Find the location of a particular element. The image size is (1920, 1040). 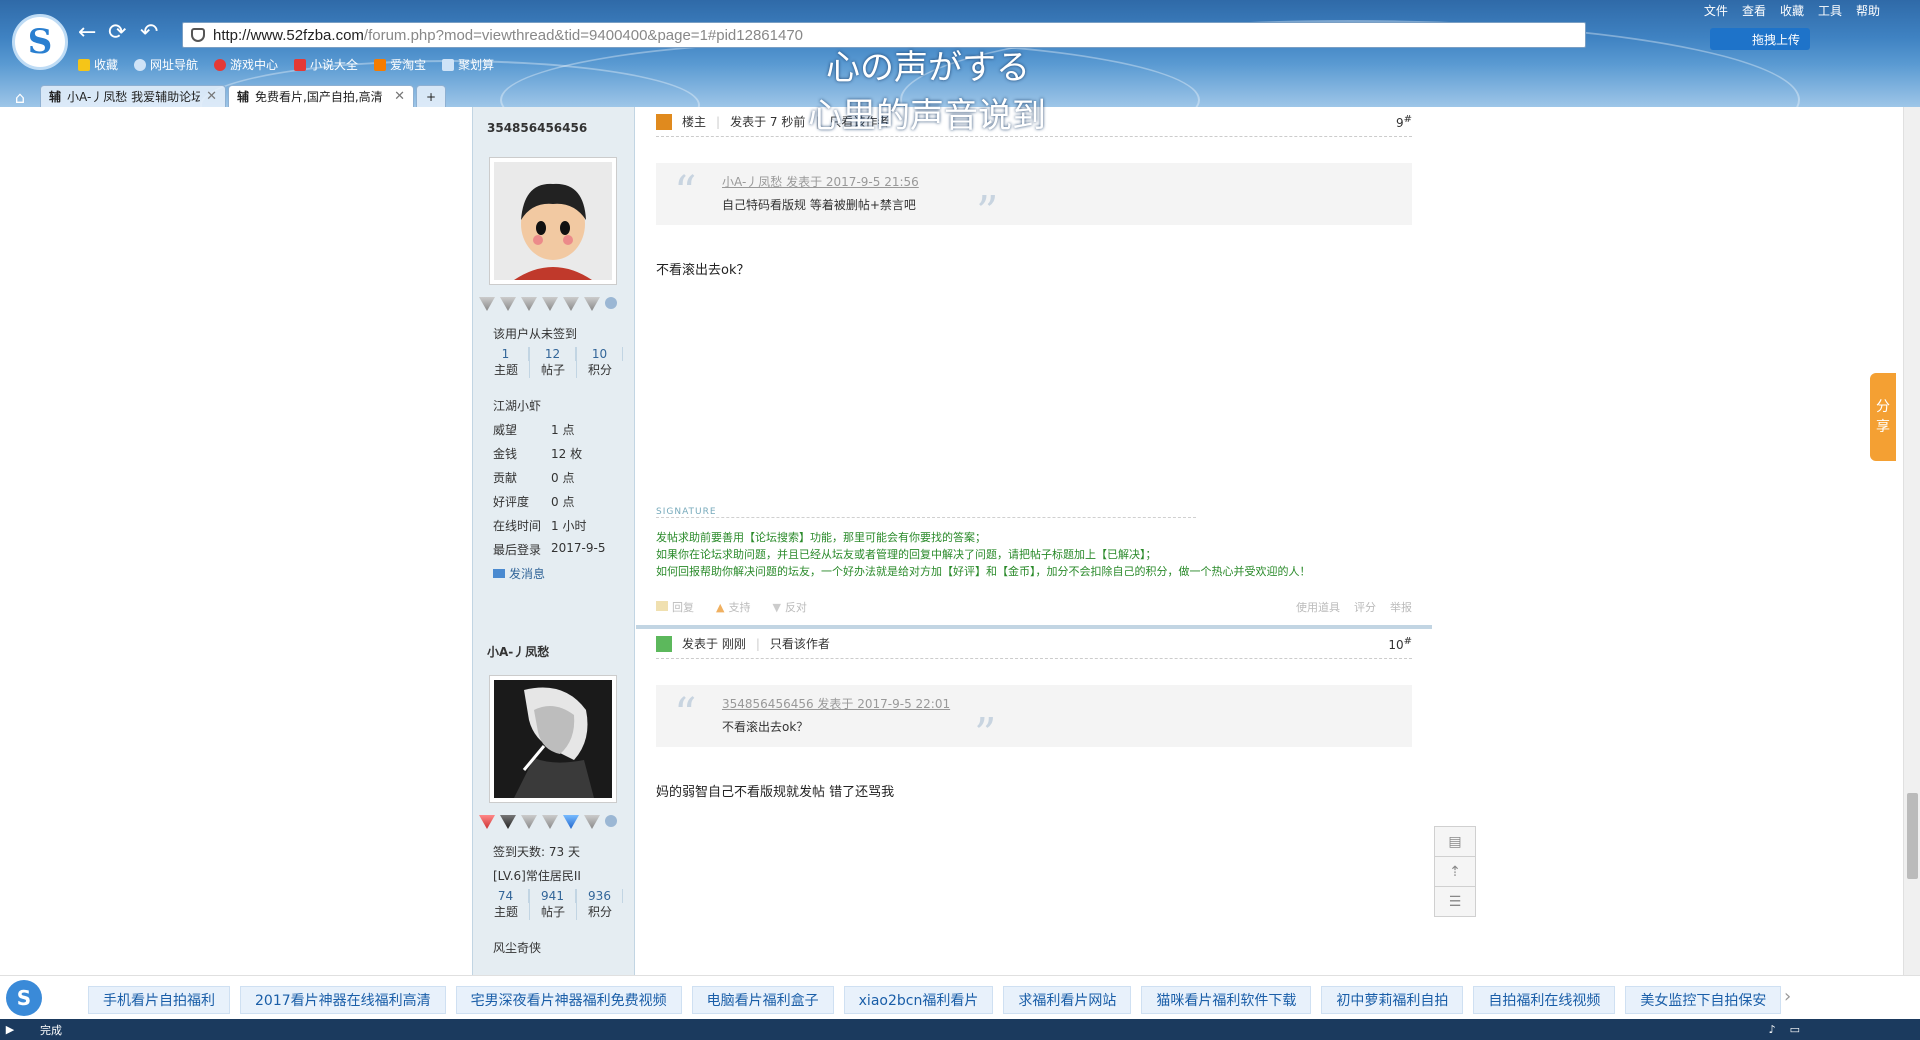

upload-button: 拖拽上传 is located at coordinates (1760, 39).